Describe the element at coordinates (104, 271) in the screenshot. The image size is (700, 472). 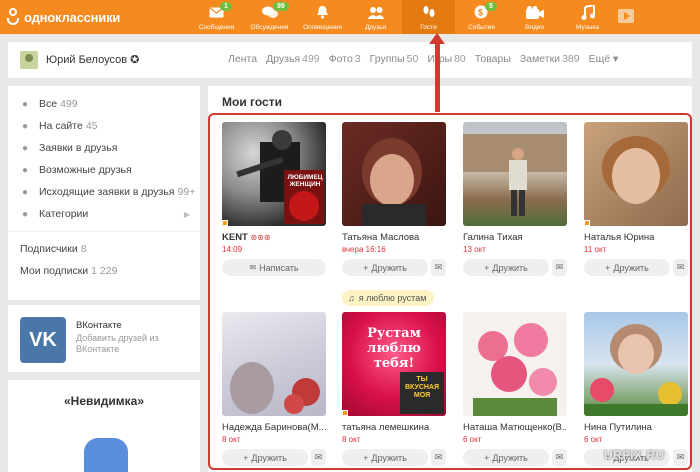
I see `sidebar-item-subscriptions: Мои подписки 1 229` at that location.